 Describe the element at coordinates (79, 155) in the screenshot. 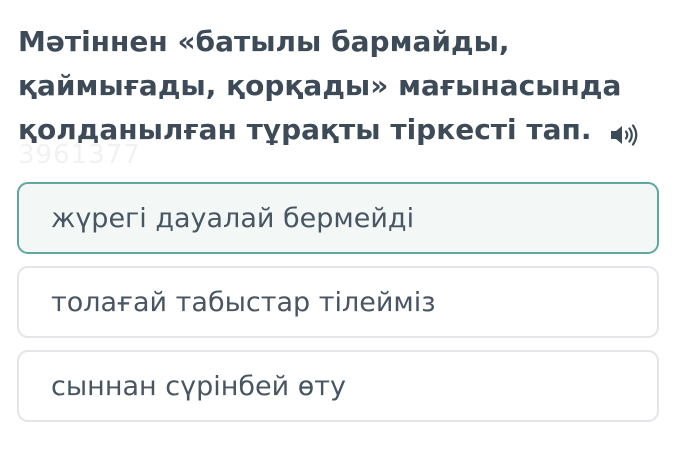

I see `question-id-watermark: 3961377` at that location.